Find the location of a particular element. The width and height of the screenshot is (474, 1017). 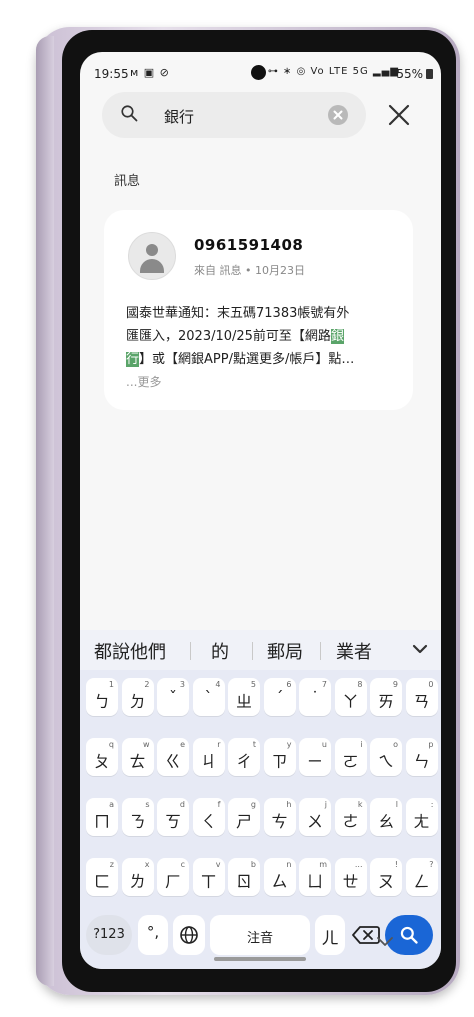

status-bar: 19:55 ᴍ ▣ ⊘ ⊶ ∗ ◎ Vo LTE 5G ▂▄▆ 55% is located at coordinates (260, 73).